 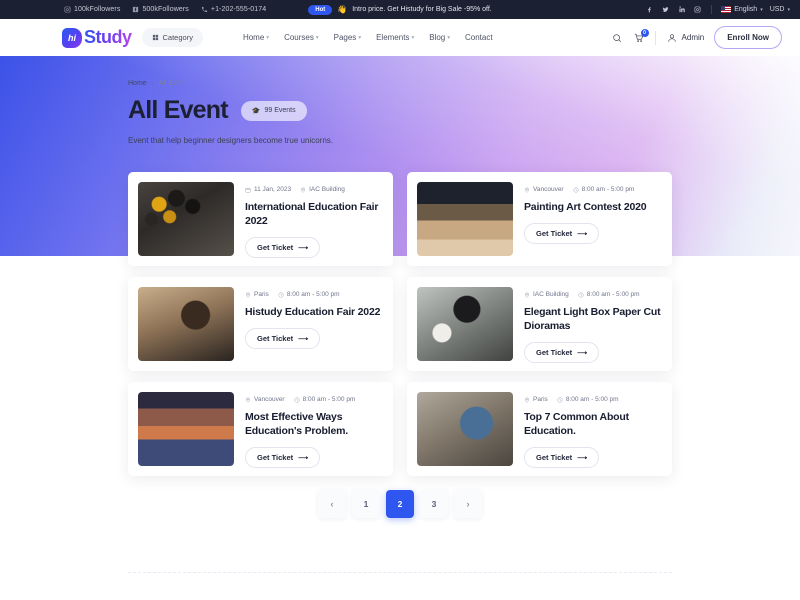 I want to click on hot-badge: Hot, so click(x=320, y=9).